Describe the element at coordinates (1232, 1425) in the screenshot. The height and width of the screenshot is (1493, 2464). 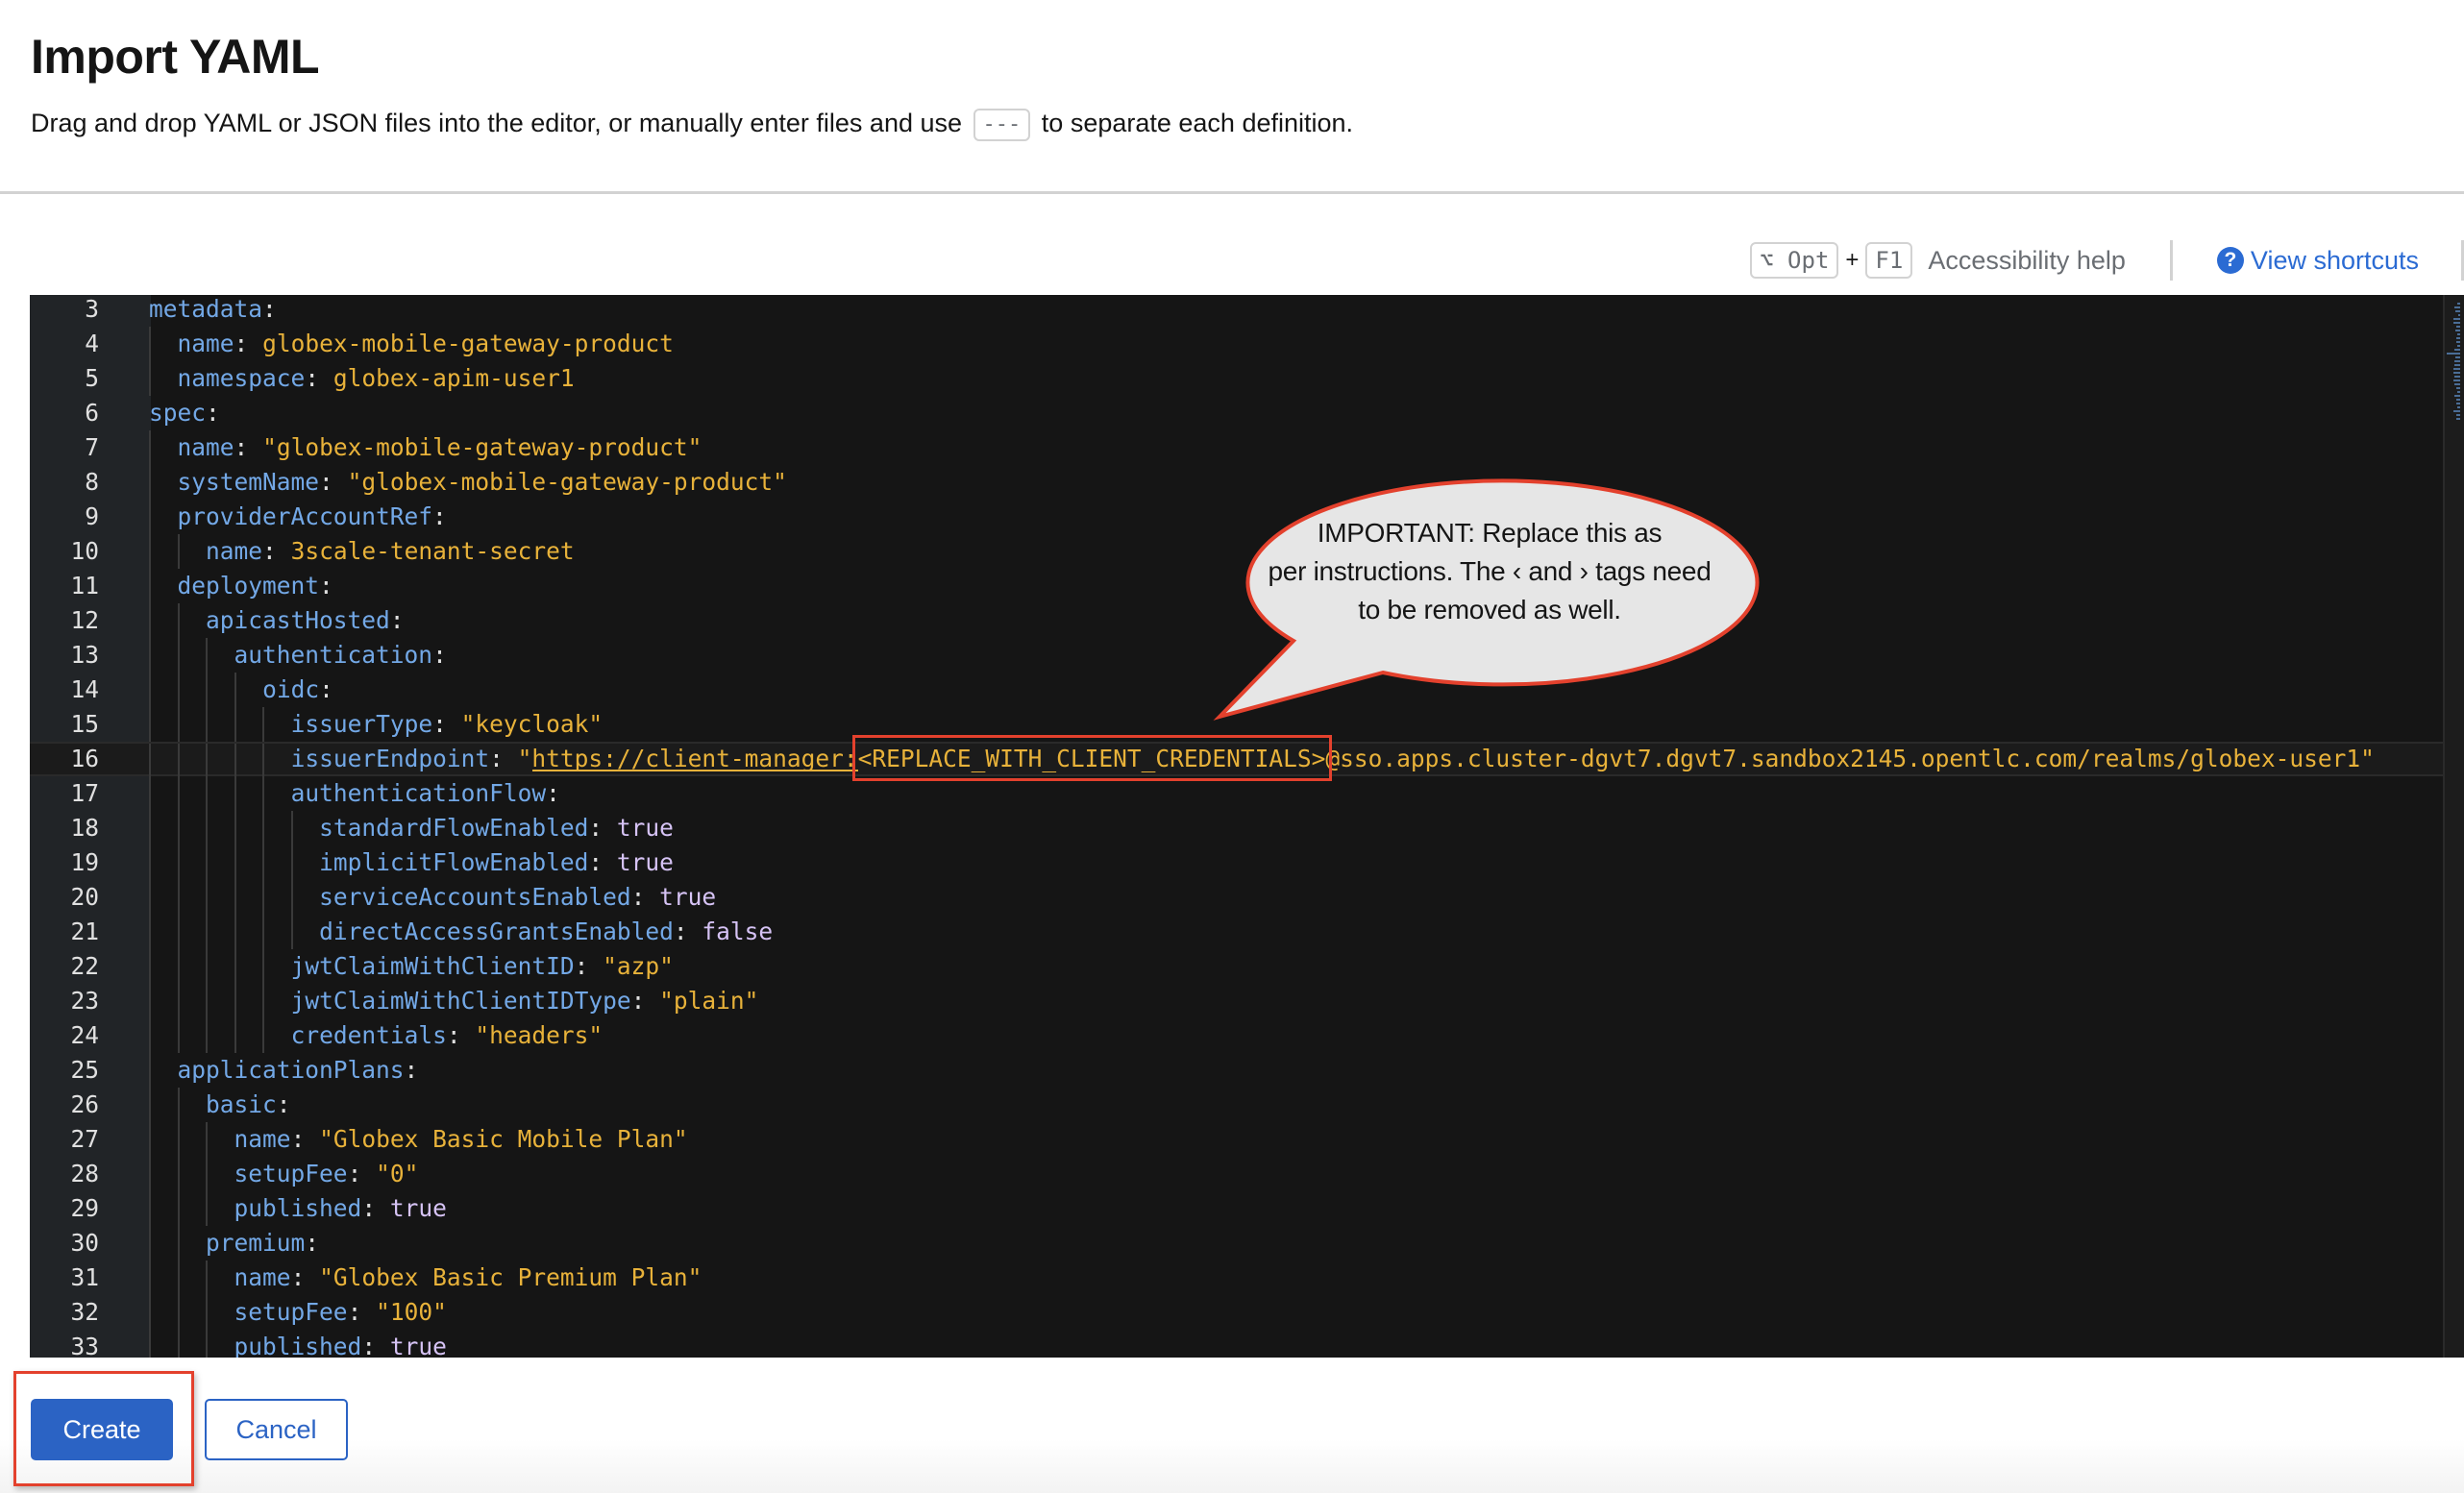
I see `footer` at that location.